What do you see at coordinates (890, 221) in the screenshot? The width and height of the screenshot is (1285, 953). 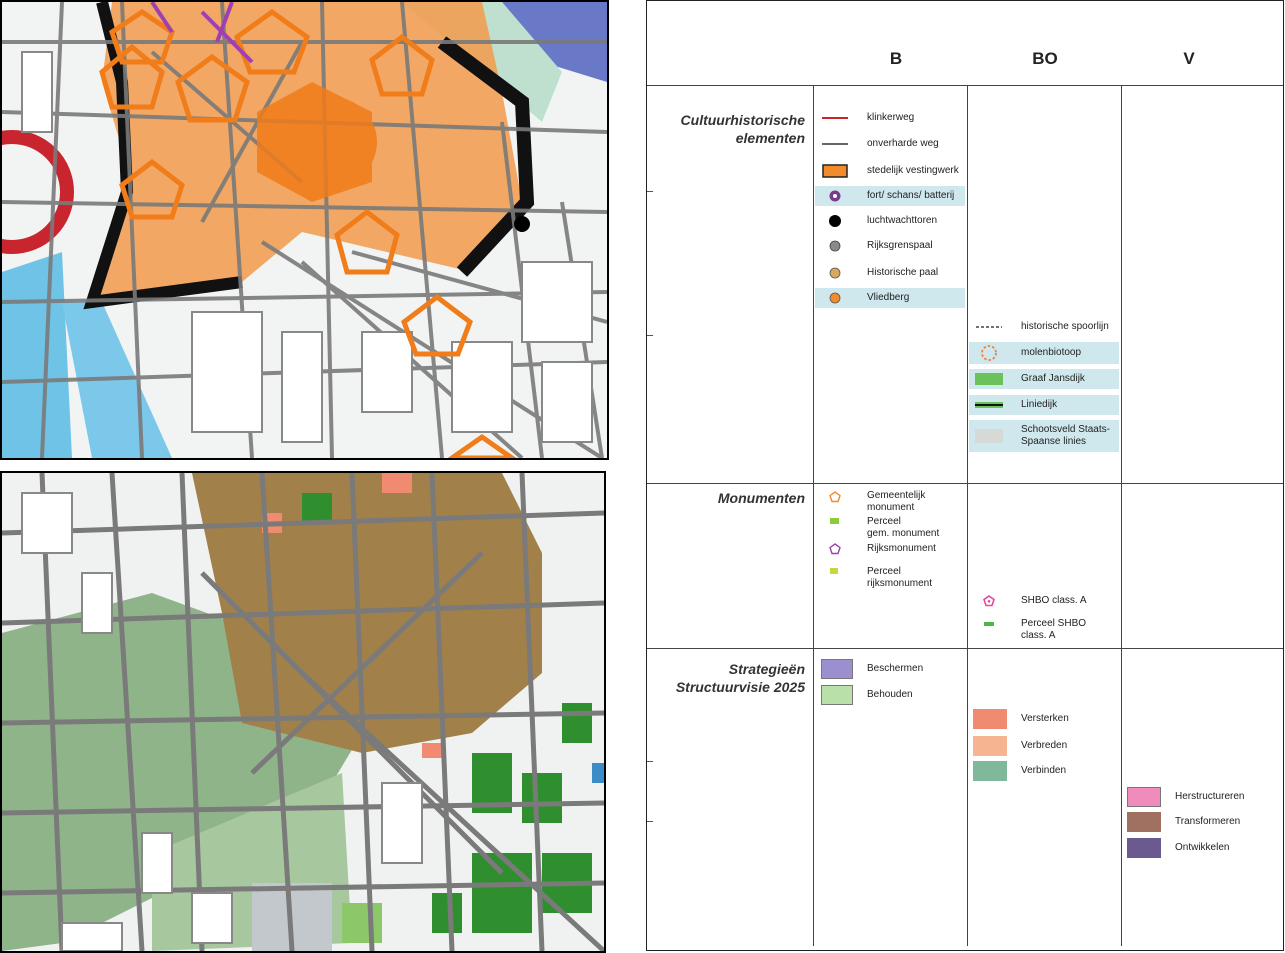 I see `legend-item-luchtwachttoren: luchtwachttoren` at bounding box center [890, 221].